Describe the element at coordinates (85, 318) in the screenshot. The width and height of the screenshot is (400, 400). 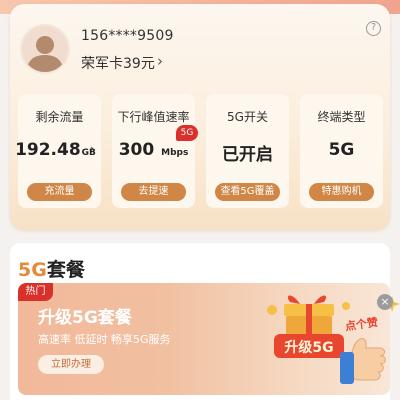
I see `banner-title: 升级5G套餐` at that location.